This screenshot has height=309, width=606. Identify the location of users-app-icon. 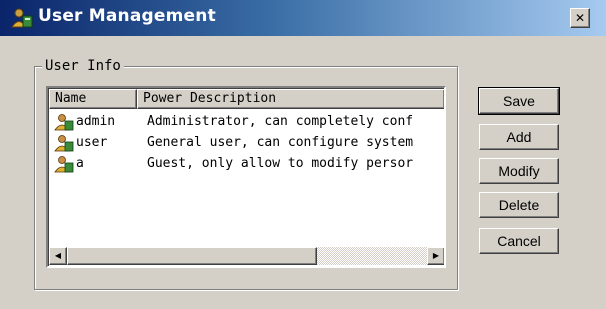
(22, 18).